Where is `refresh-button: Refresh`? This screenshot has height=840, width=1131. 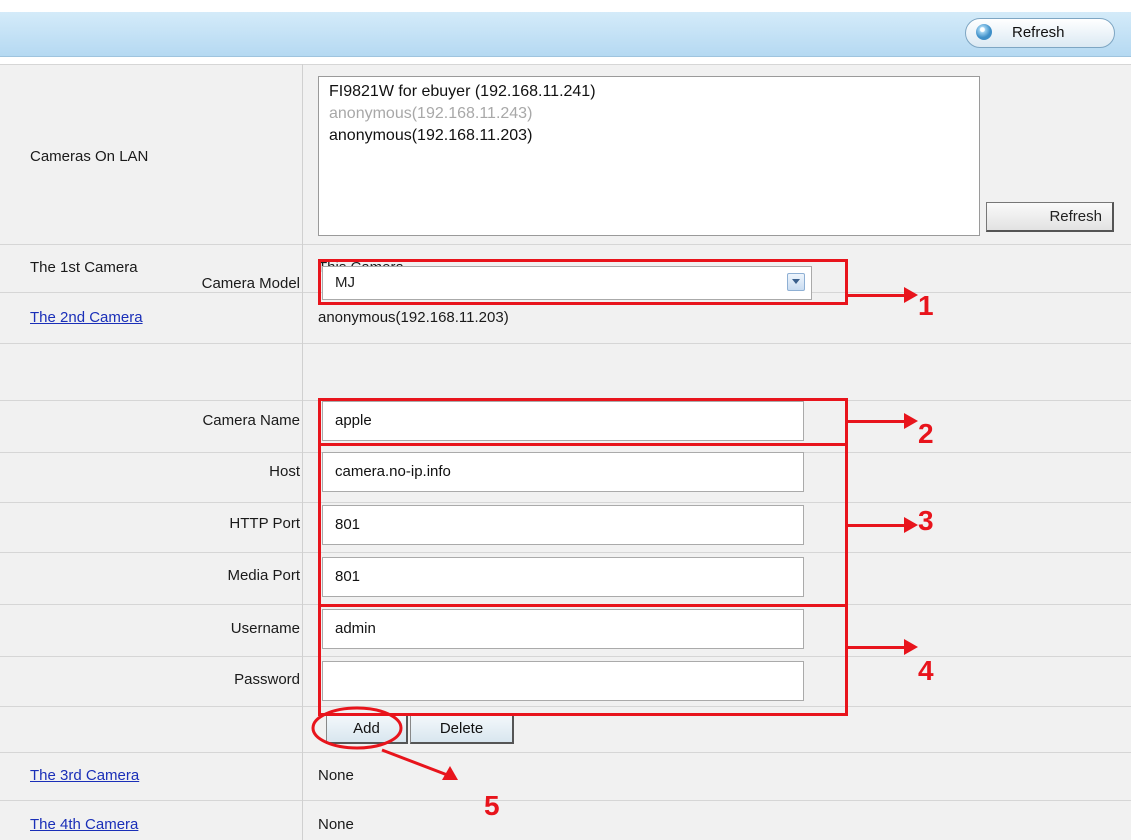
refresh-button: Refresh is located at coordinates (1040, 33).